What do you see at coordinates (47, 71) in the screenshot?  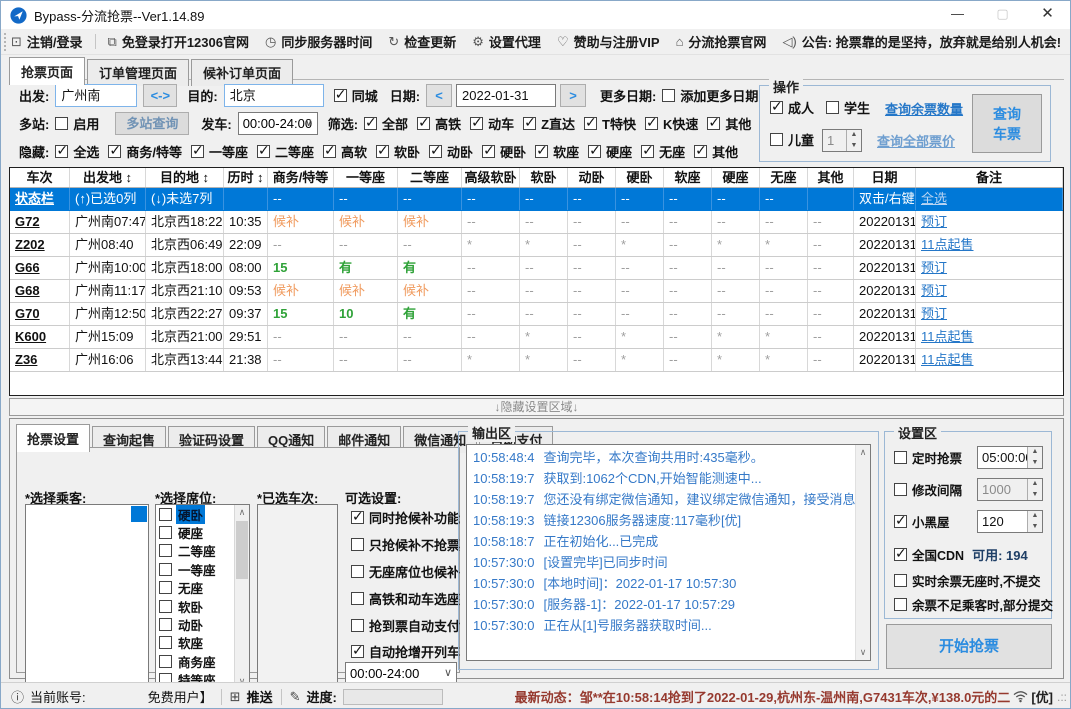 I see `tab-抢票页面: 抢票页面` at bounding box center [47, 71].